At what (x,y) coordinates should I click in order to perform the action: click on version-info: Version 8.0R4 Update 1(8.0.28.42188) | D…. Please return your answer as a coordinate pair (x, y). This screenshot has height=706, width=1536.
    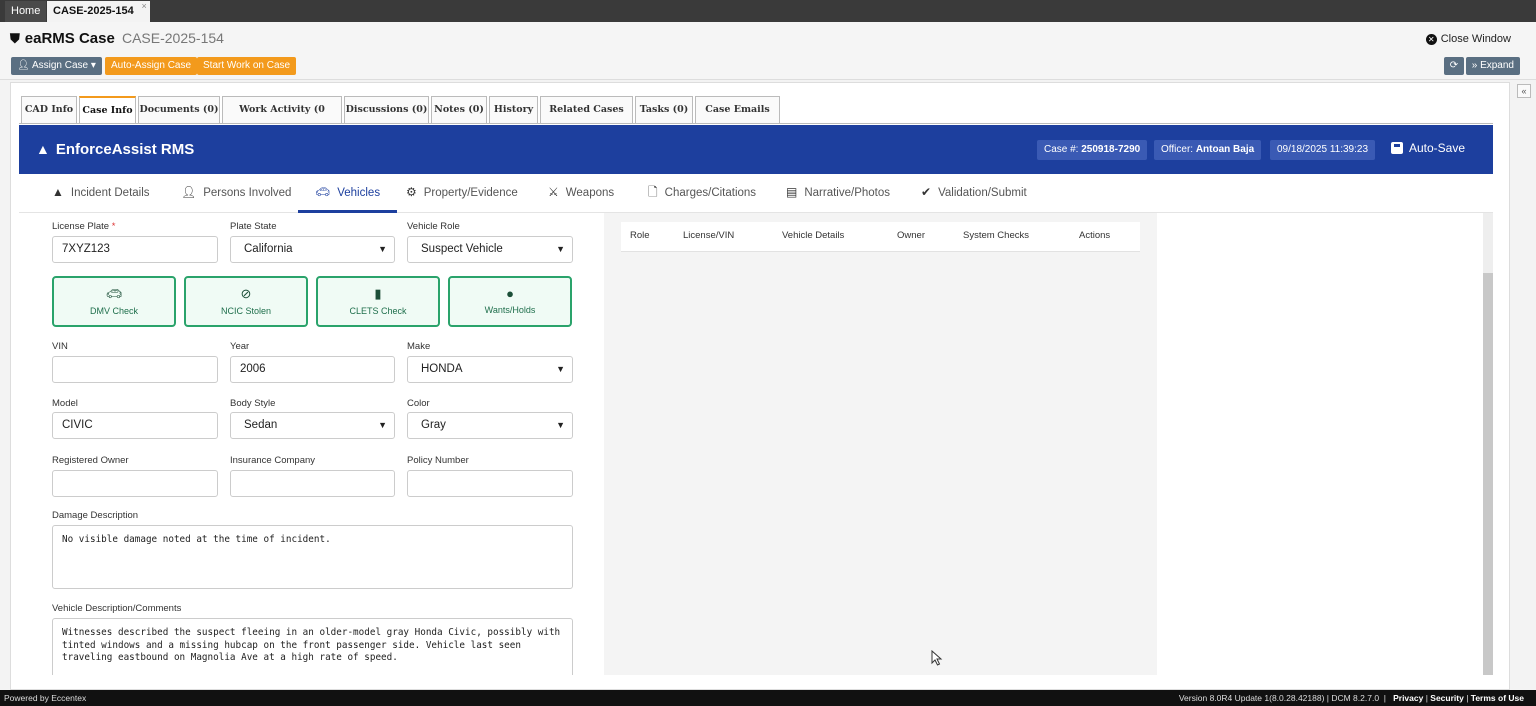
    Looking at the image, I should click on (1279, 698).